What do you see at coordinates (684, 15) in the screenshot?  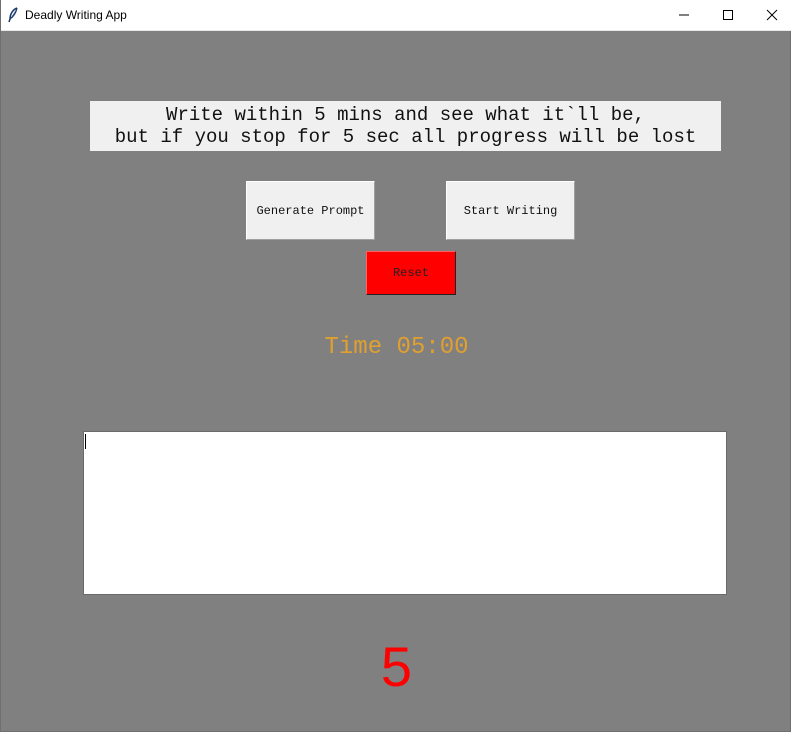 I see `minimize-button` at bounding box center [684, 15].